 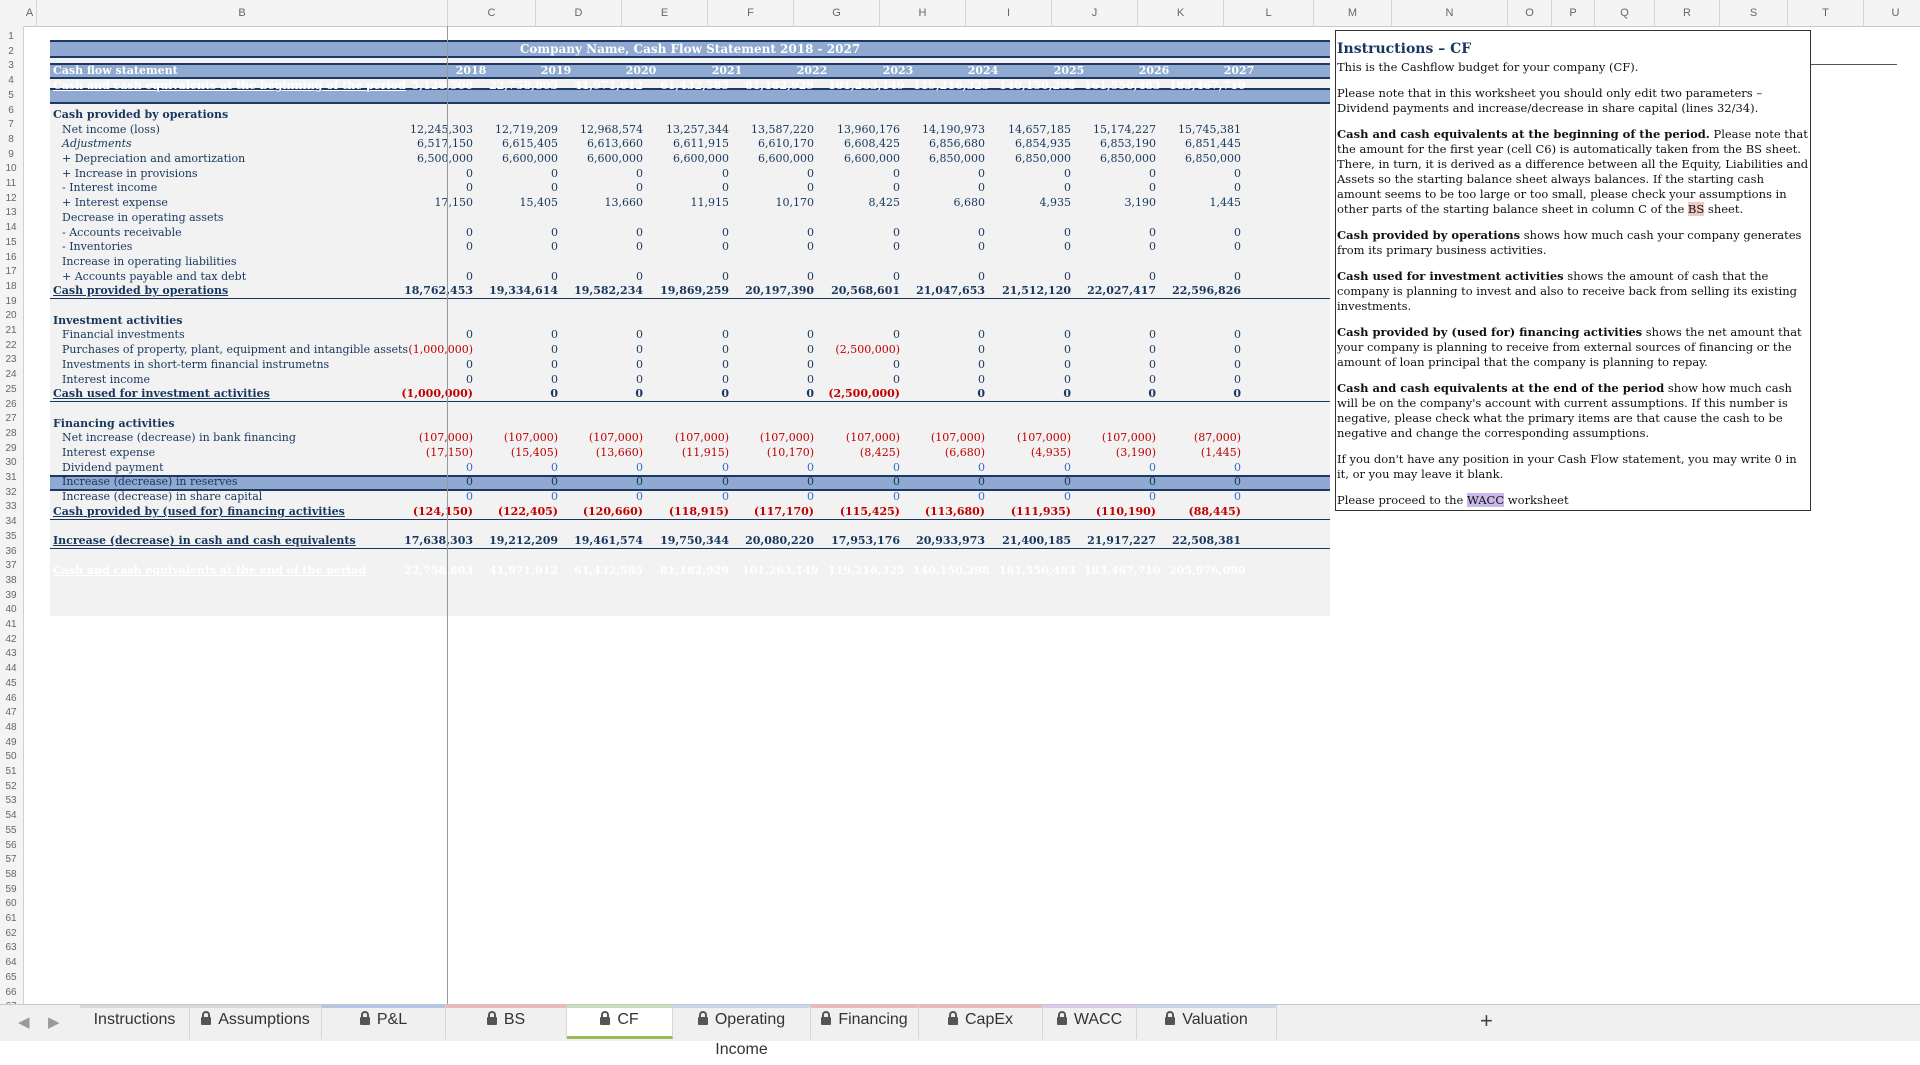 What do you see at coordinates (11, 537) in the screenshot?
I see `row-header: 35` at bounding box center [11, 537].